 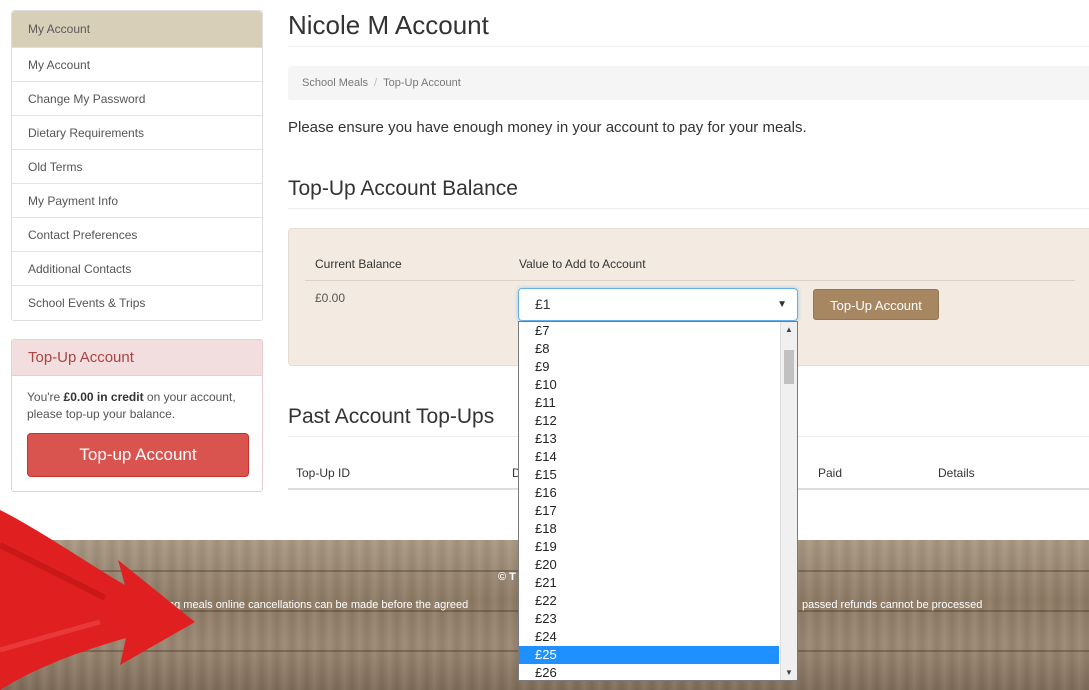 I want to click on breadcrumb-school-meals: School Meals, so click(x=335, y=83).